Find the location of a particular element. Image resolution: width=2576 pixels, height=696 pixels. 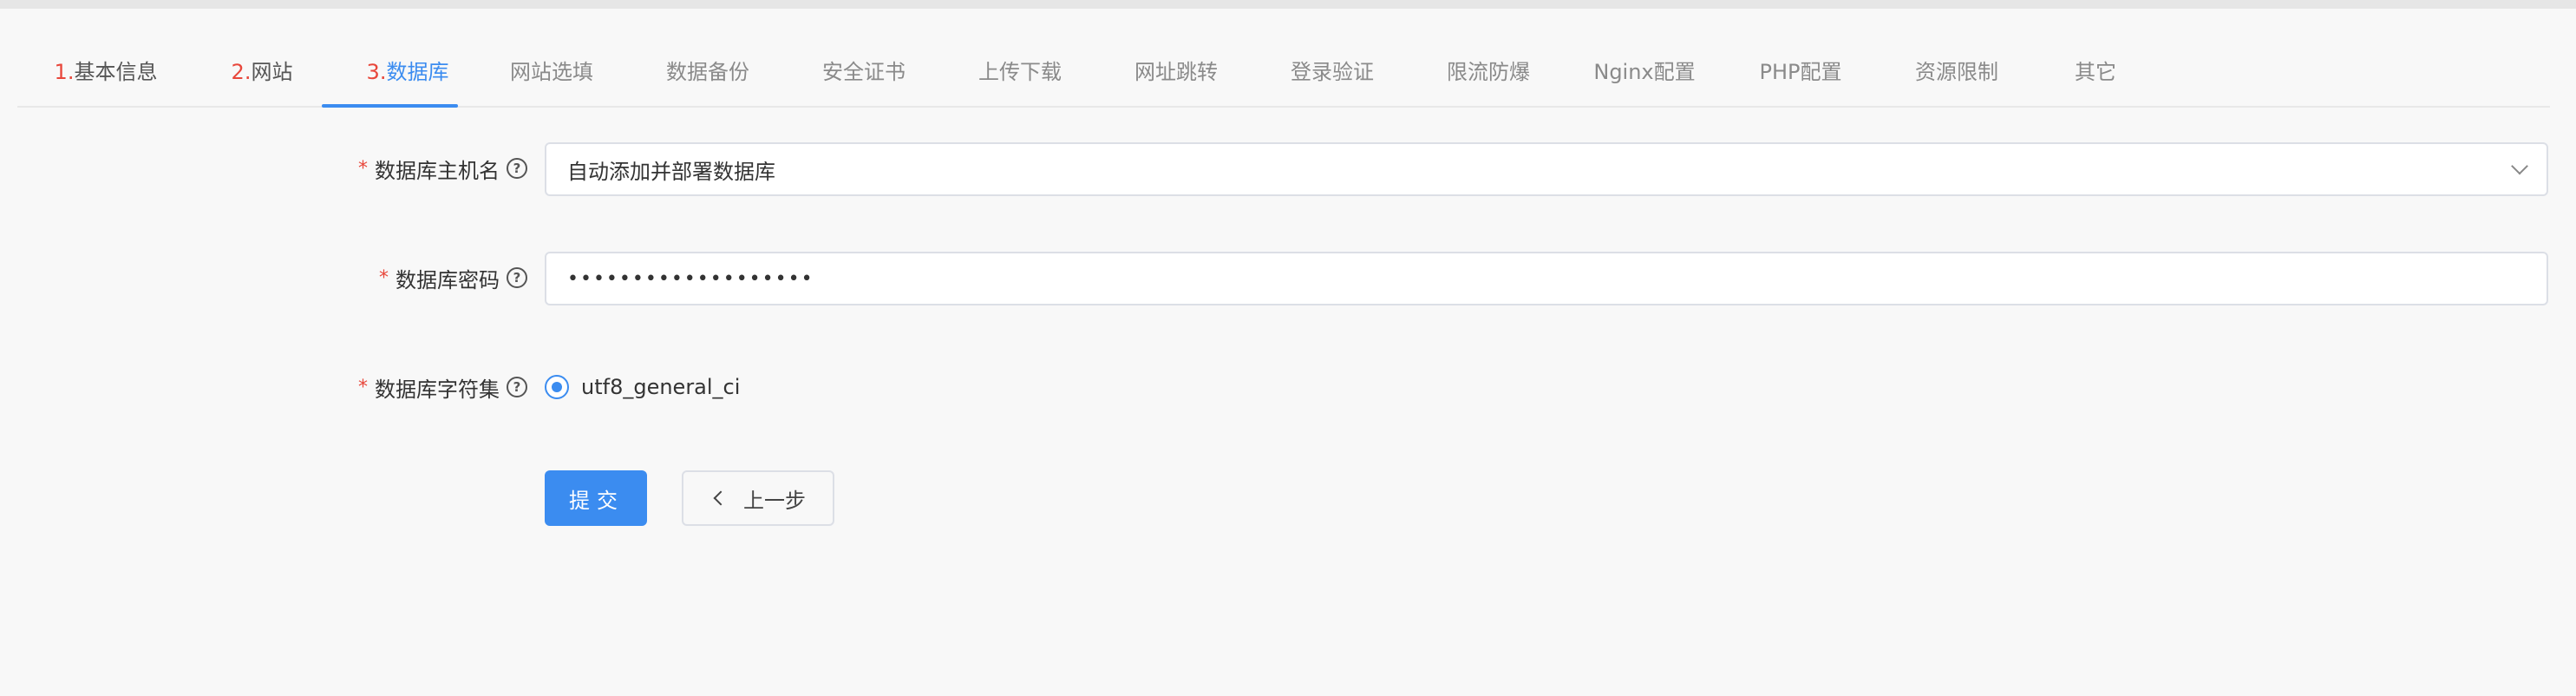

tab-php-config: PHP配置 is located at coordinates (1801, 57).